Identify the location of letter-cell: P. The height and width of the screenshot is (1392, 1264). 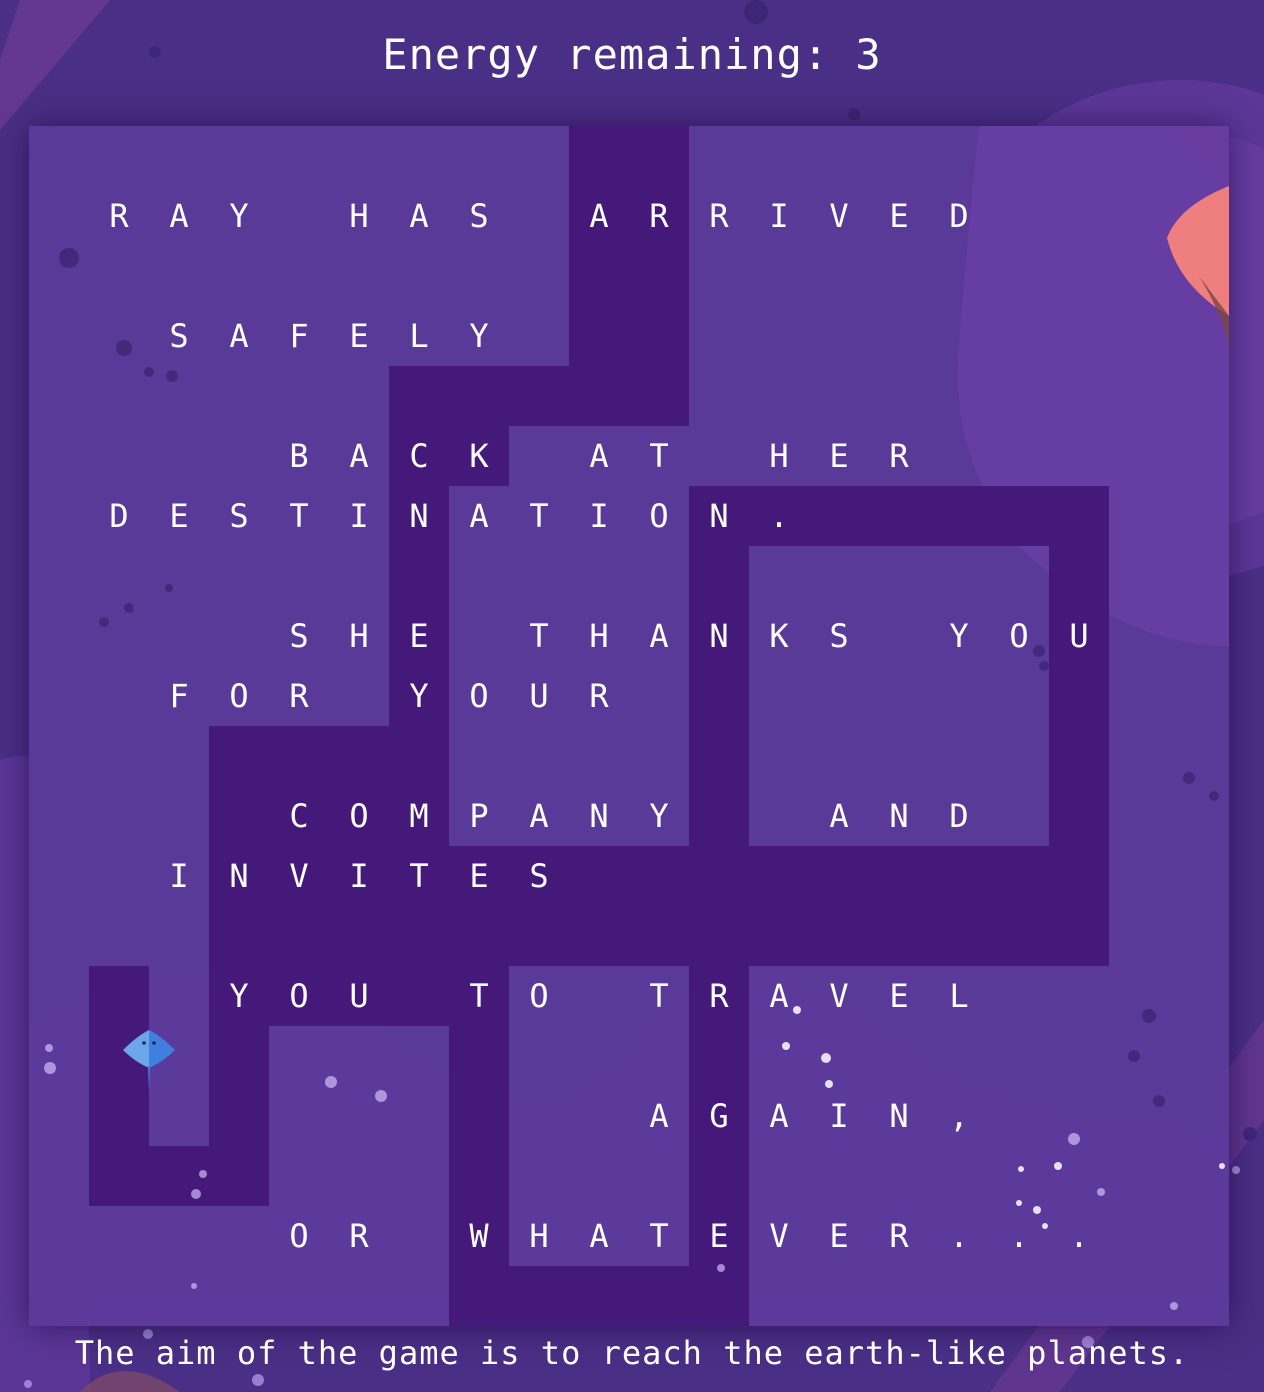
(479, 816).